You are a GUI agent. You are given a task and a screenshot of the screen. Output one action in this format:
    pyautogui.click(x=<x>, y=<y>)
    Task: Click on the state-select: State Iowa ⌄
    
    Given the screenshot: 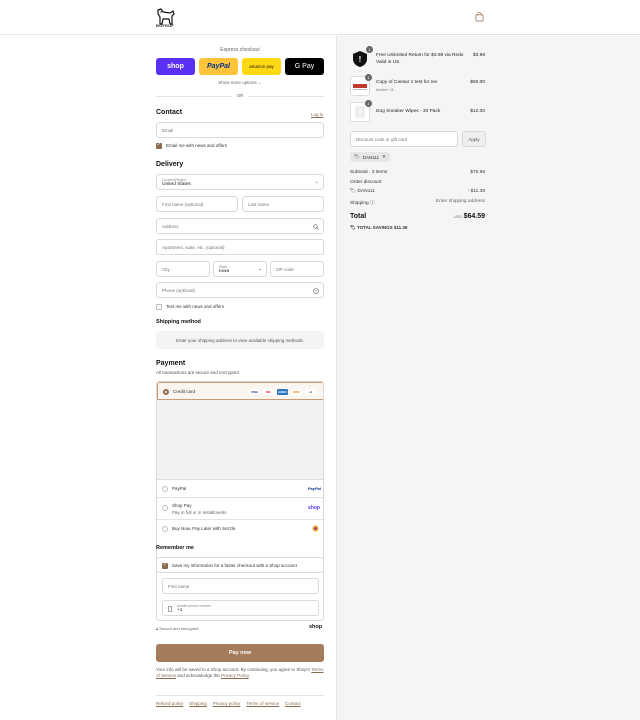 What is the action you would take?
    pyautogui.click(x=240, y=269)
    